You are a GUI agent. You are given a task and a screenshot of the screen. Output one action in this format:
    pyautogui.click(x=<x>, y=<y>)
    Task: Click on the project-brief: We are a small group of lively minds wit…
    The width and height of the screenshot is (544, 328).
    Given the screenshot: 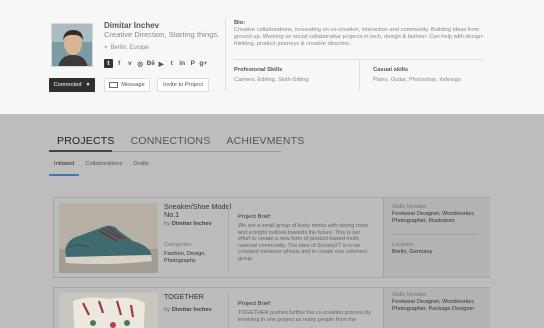 What is the action you would take?
    pyautogui.click(x=303, y=242)
    